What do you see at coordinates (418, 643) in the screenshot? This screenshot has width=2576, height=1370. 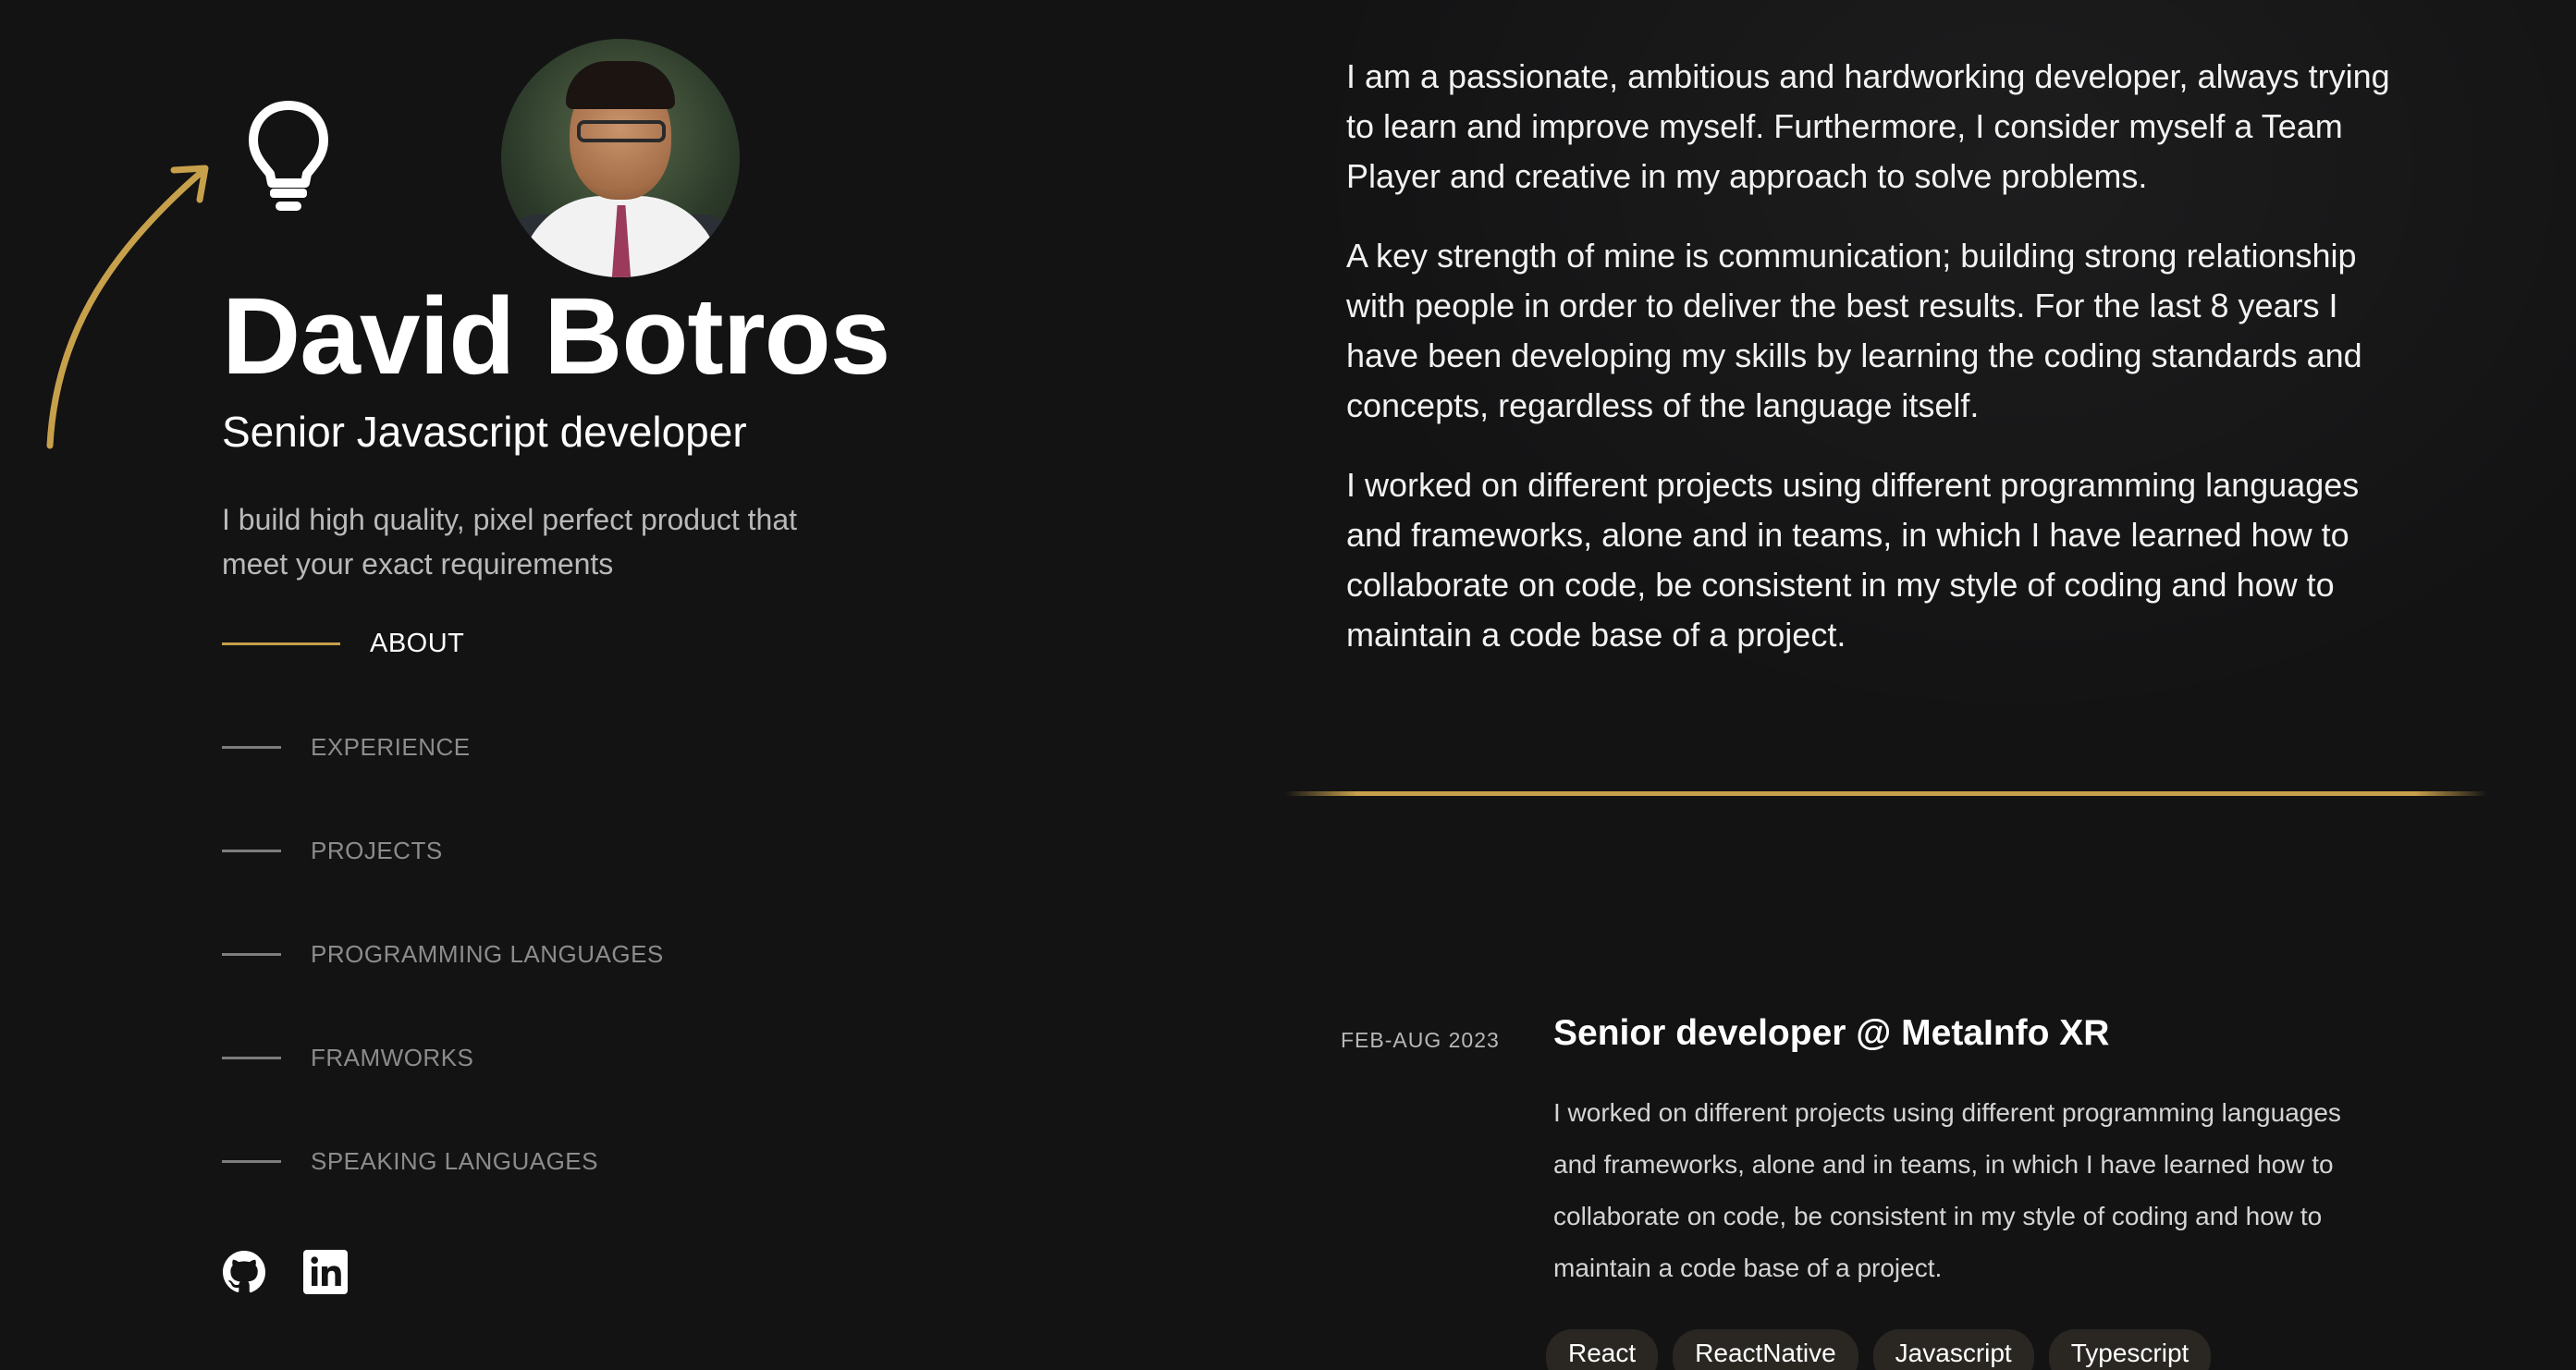 I see `nav-item-label: ABOUT` at bounding box center [418, 643].